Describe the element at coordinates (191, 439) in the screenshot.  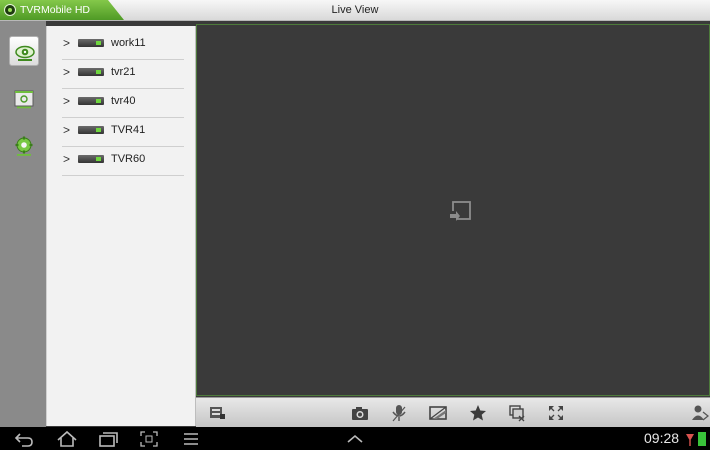
I see `menu-icon` at that location.